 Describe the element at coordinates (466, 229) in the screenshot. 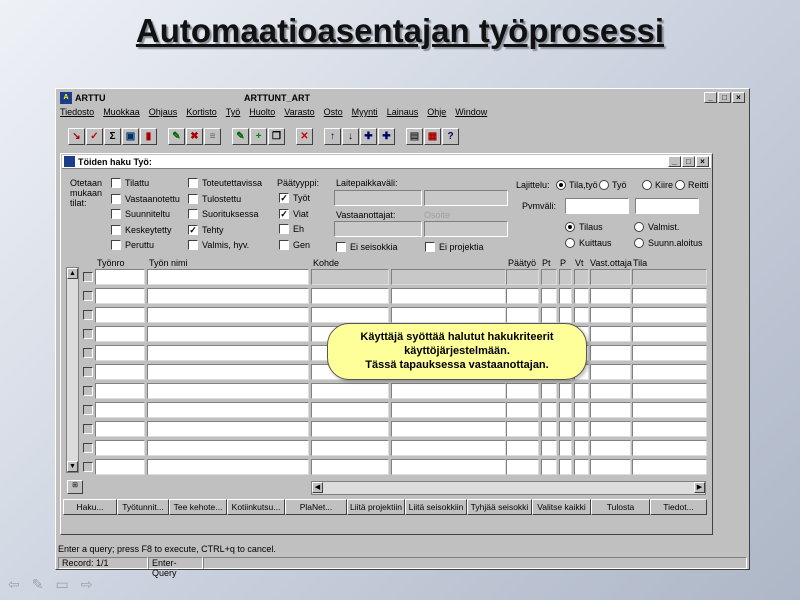

I see `osoite-field` at that location.